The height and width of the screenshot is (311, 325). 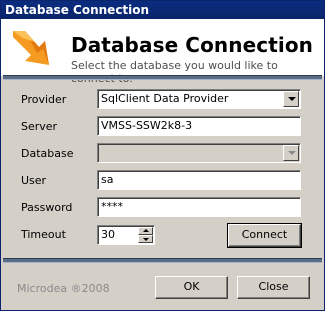 I want to click on timeout-value: 30, so click(x=108, y=234).